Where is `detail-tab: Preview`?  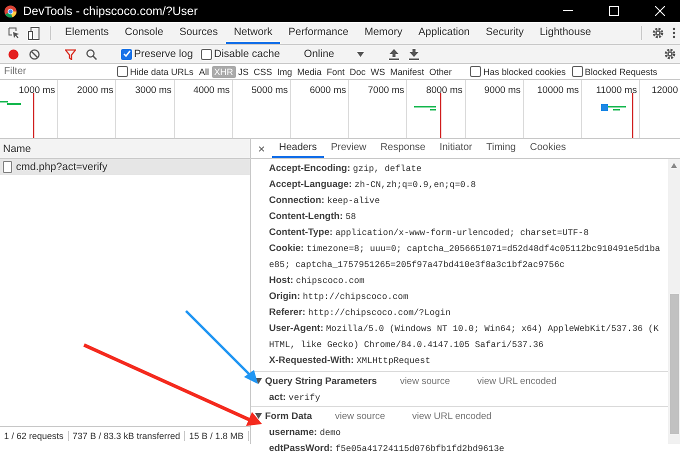
detail-tab: Preview is located at coordinates (349, 148).